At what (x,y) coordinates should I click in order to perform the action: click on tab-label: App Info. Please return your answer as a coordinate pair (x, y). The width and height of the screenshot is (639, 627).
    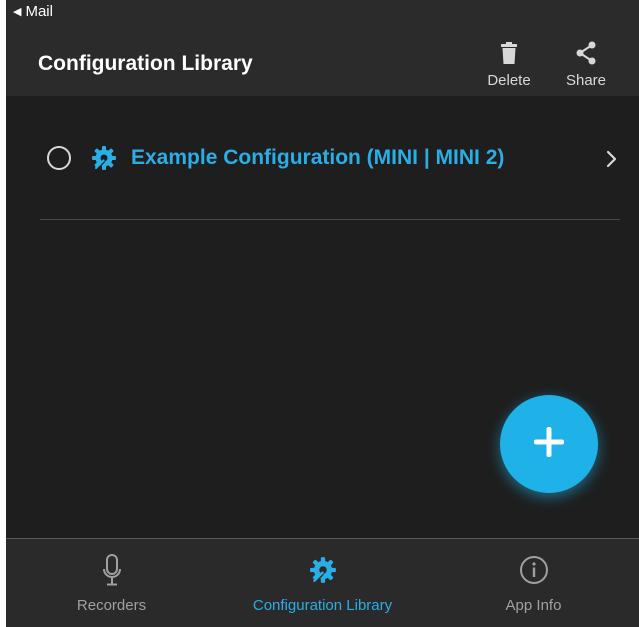
    Looking at the image, I should click on (533, 605).